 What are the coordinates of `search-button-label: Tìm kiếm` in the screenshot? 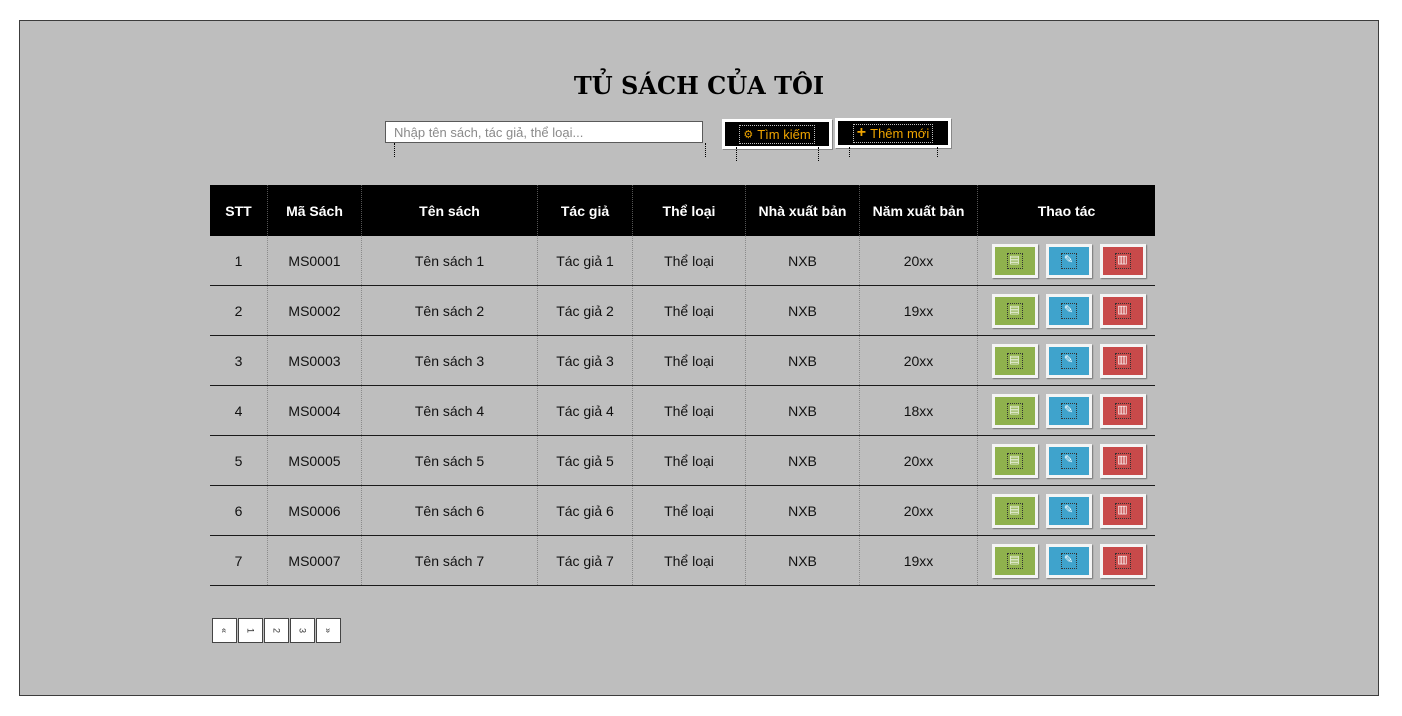 It's located at (784, 134).